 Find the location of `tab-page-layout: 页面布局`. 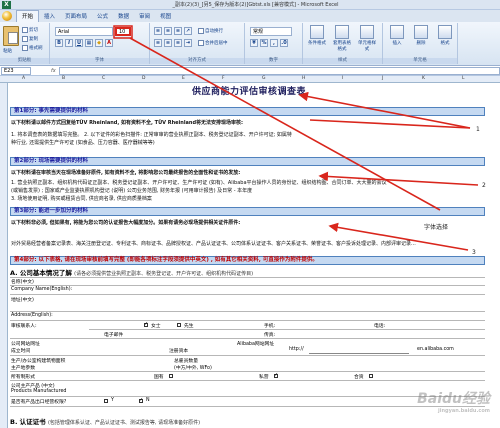

tab-page-layout: 页面布局 is located at coordinates (76, 16).